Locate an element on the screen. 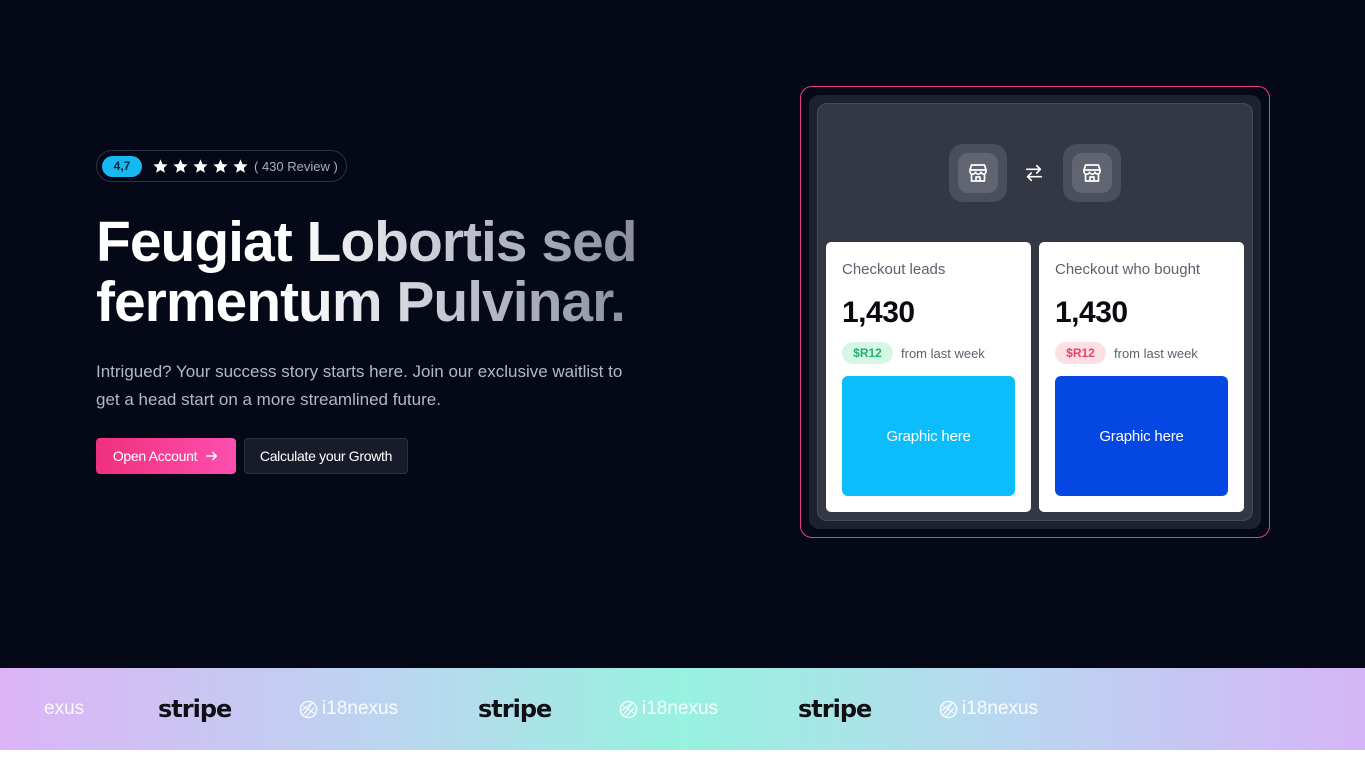 The width and height of the screenshot is (1365, 767). headline-line-1: Feugiat Lobortis sed is located at coordinates (366, 242).